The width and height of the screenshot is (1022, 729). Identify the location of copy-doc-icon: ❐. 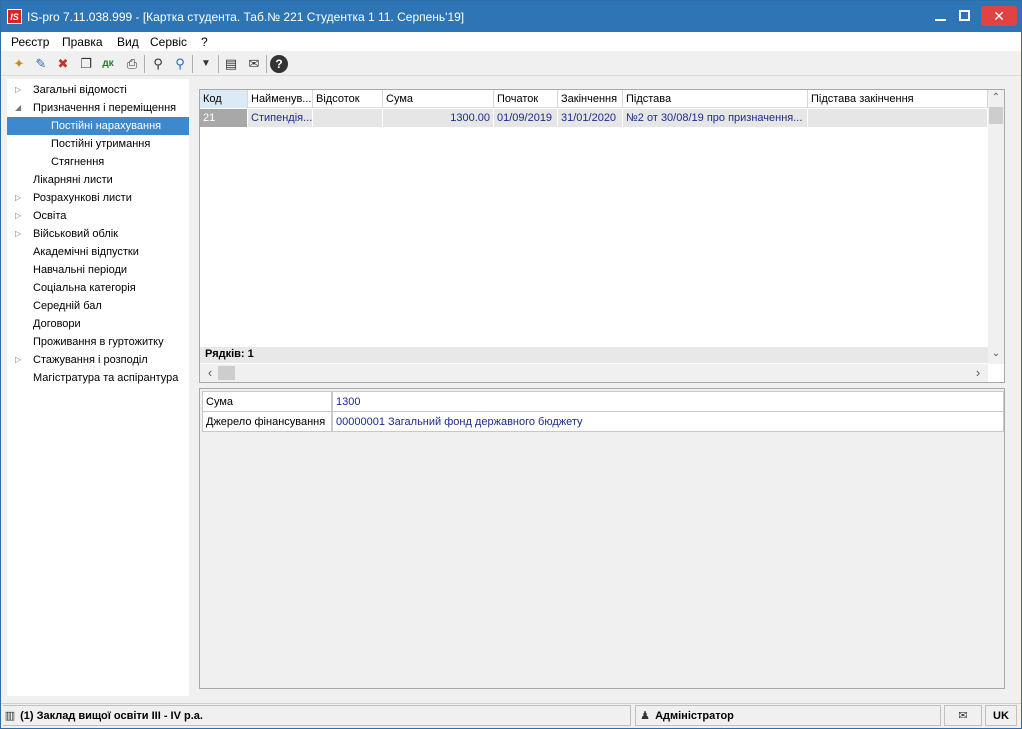
(86, 64).